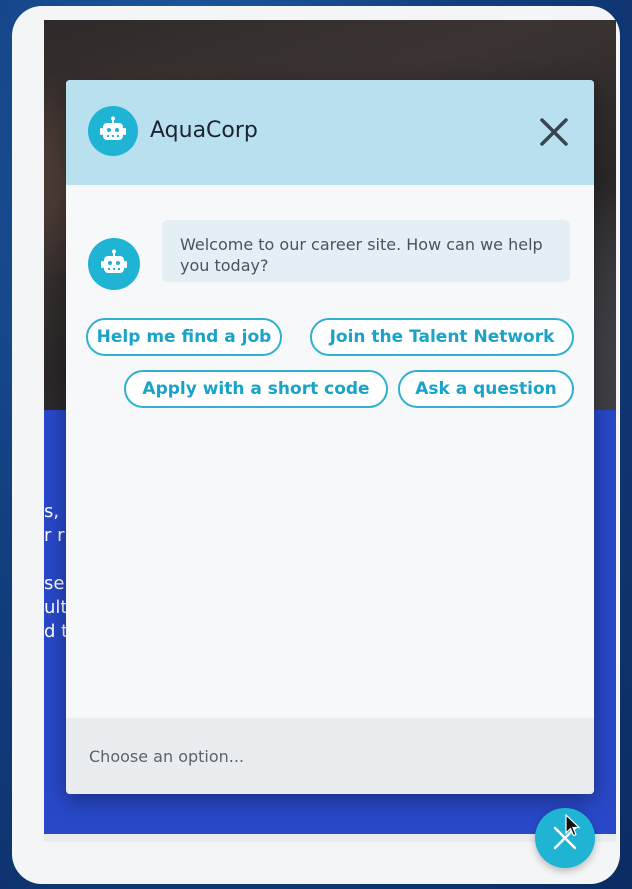 This screenshot has height=889, width=632. I want to click on option-short-code: Apply with a short code, so click(256, 389).